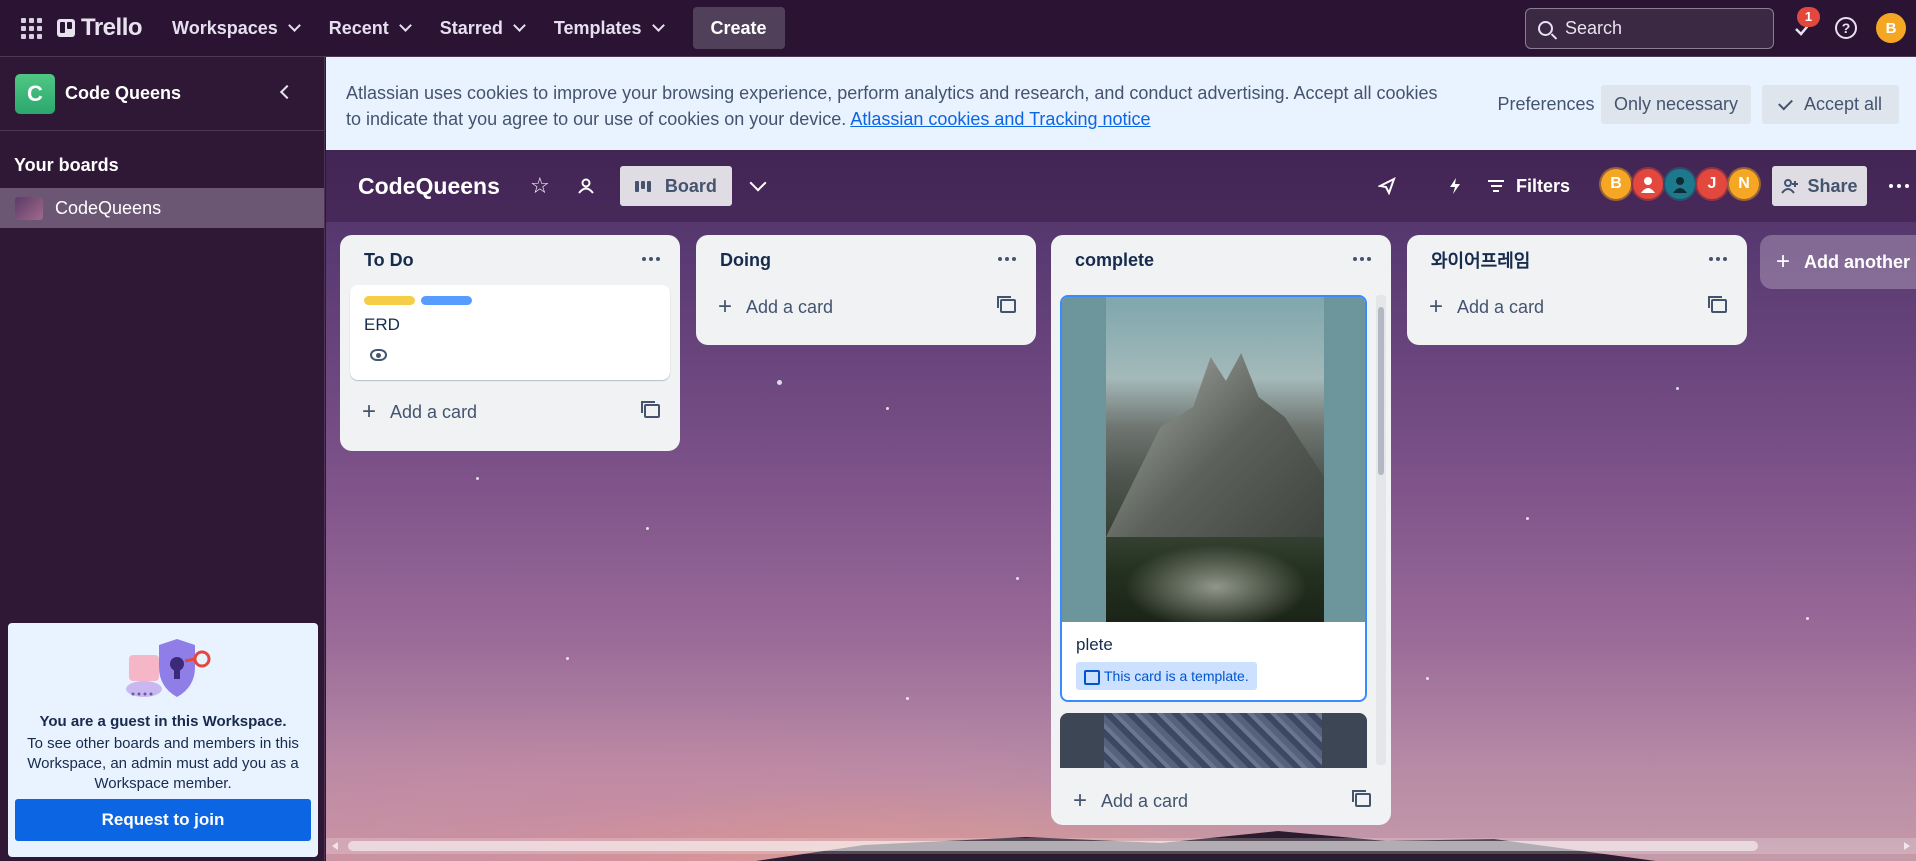 This screenshot has width=1916, height=861. Describe the element at coordinates (510, 332) in the screenshot. I see `card-erd: ERD` at that location.